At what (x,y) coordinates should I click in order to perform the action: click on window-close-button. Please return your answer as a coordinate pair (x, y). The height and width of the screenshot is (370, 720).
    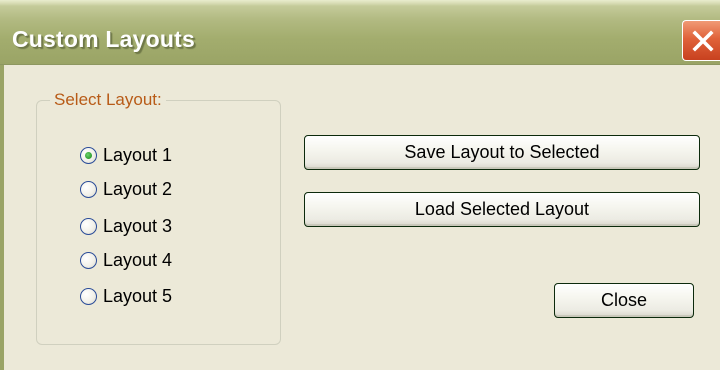
    Looking at the image, I should click on (701, 40).